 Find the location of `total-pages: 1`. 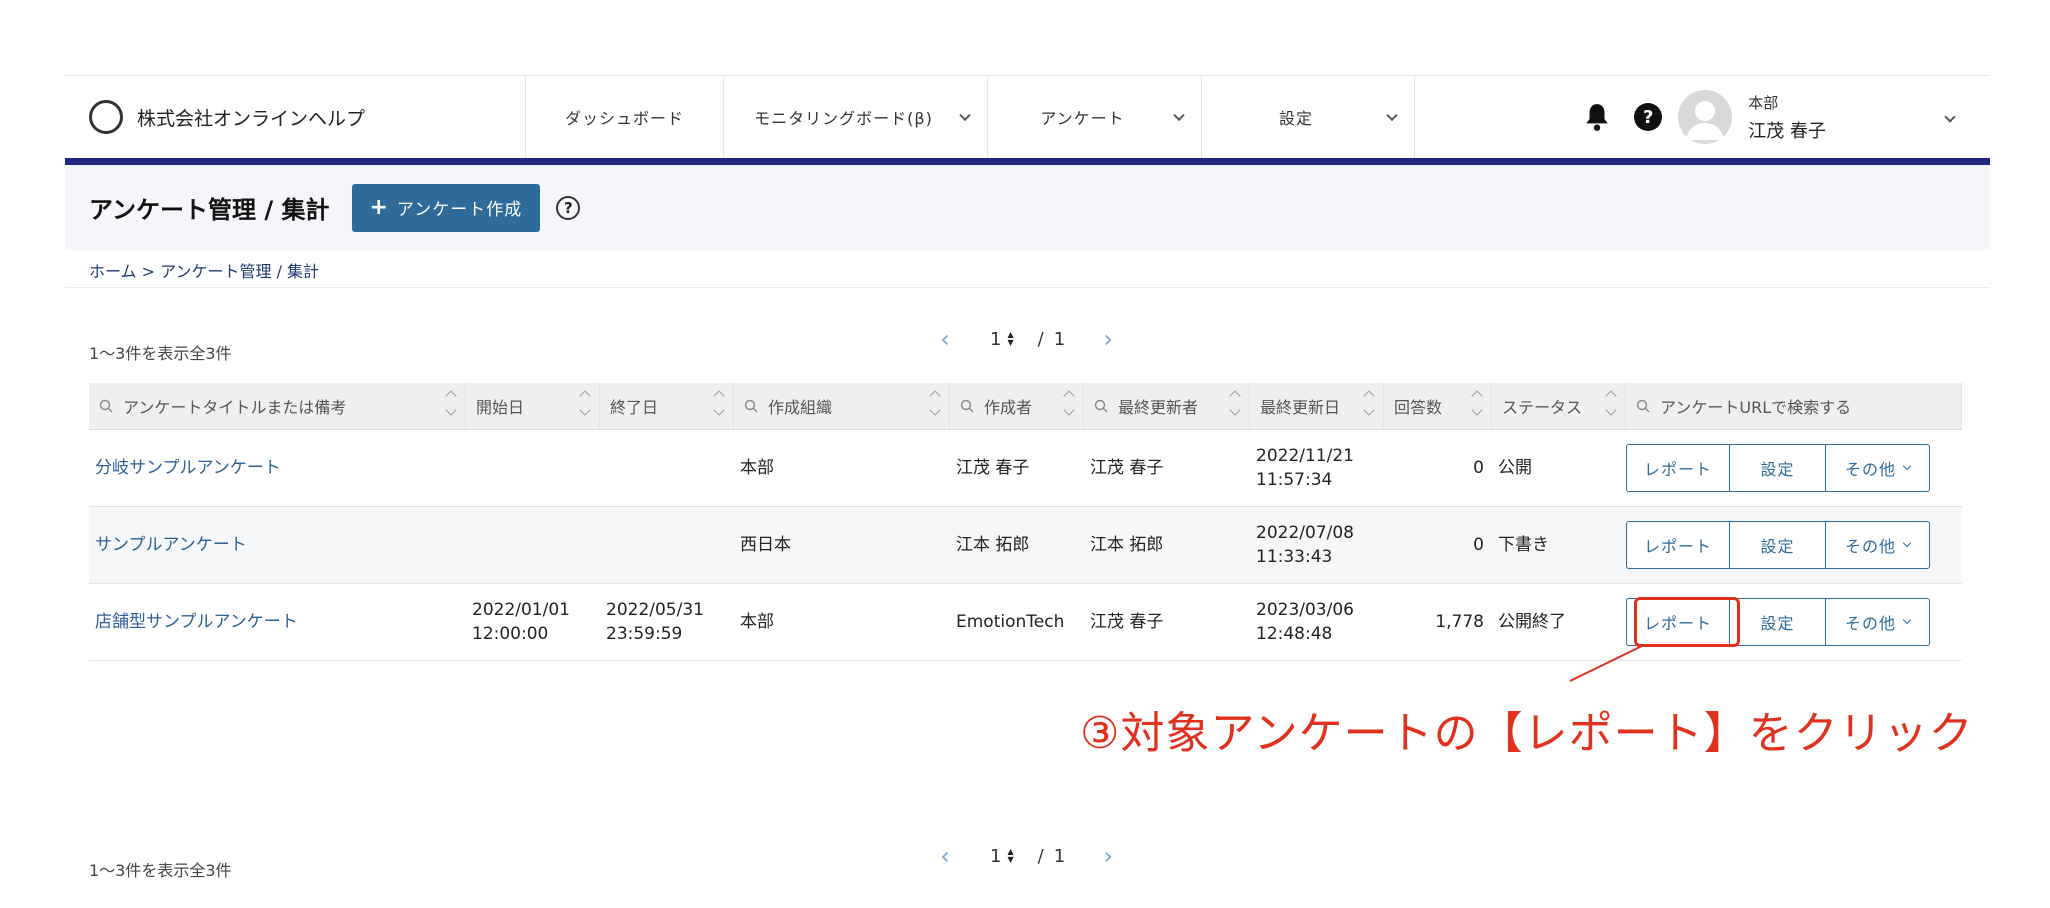

total-pages: 1 is located at coordinates (1059, 339).